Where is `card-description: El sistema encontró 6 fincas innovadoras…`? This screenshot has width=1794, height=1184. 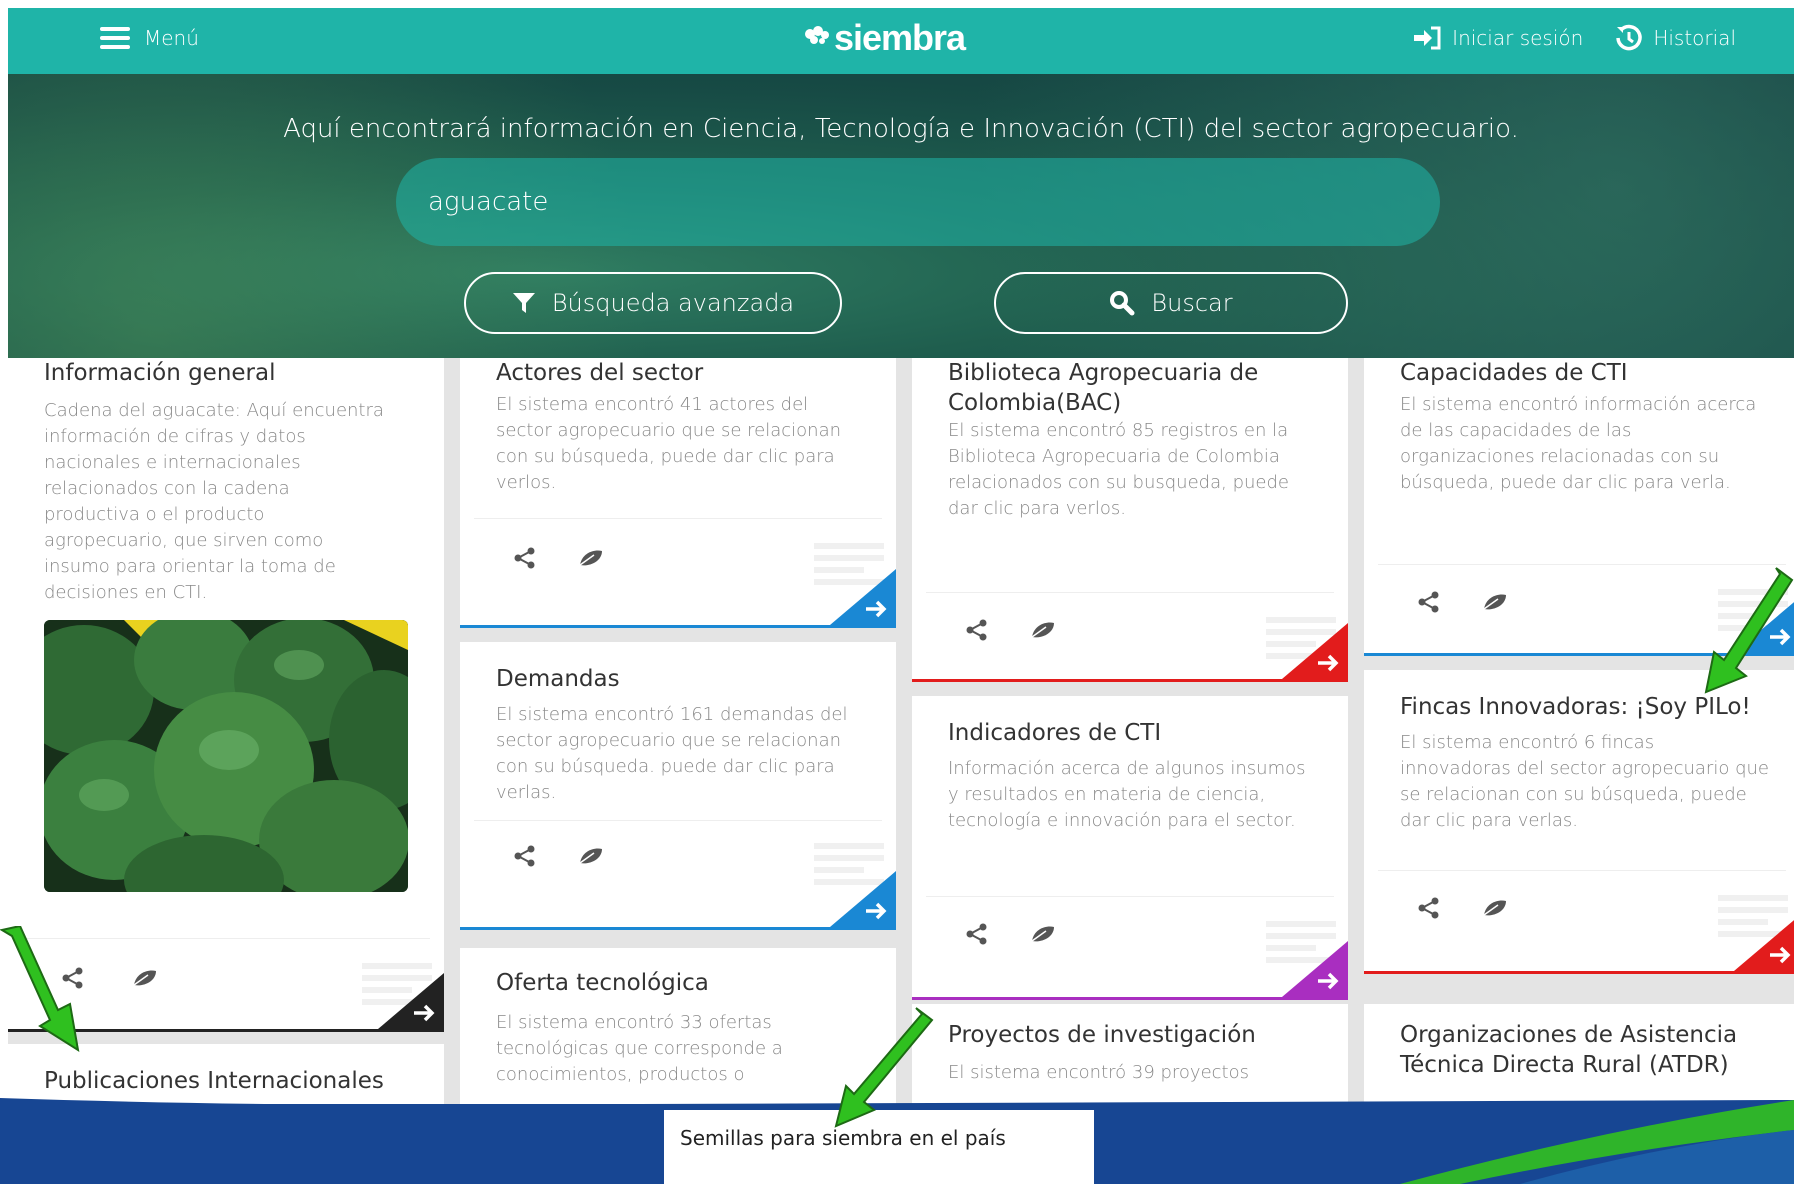
card-description: El sistema encontró 6 fincas innovadoras… is located at coordinates (1584, 781).